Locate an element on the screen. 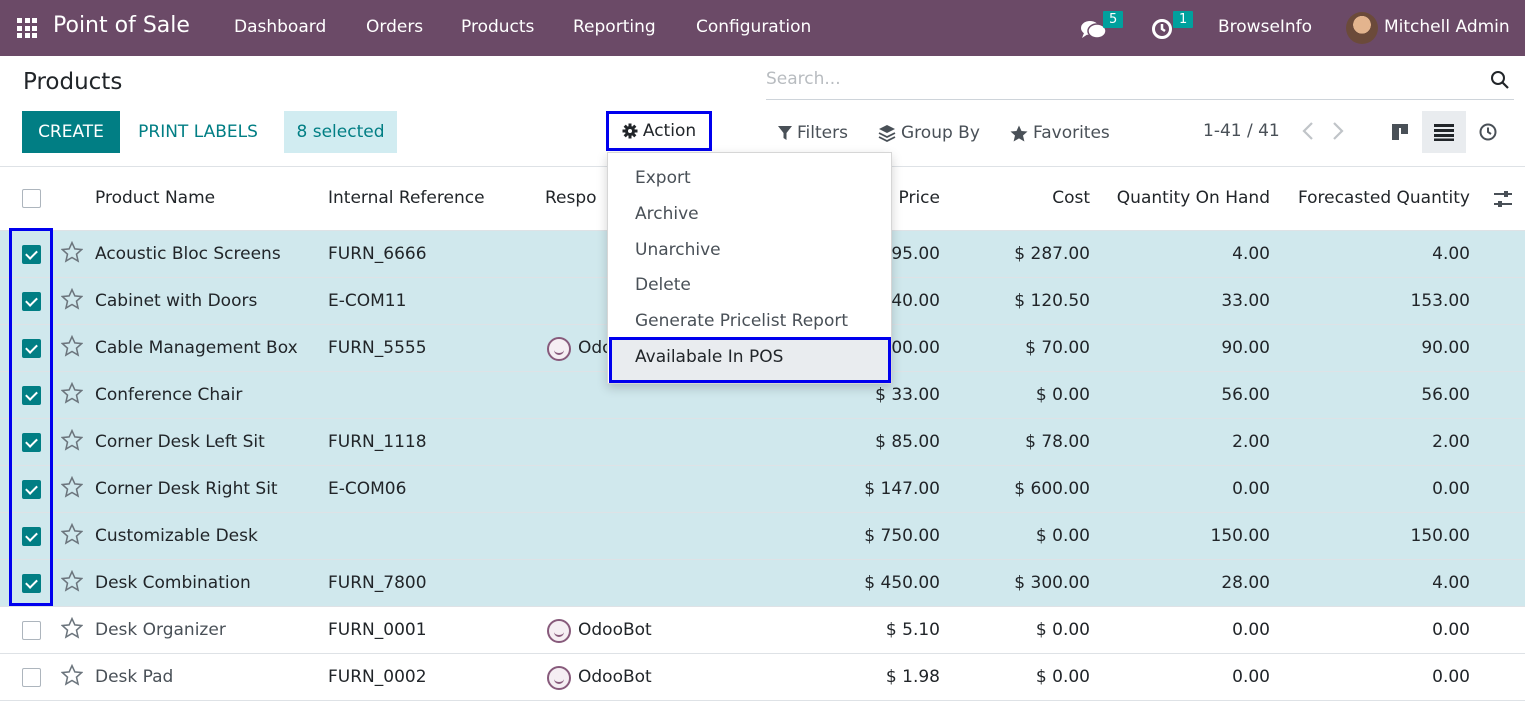 This screenshot has height=701, width=1525. forecasted-quantity-cell: 90.00 is located at coordinates (1445, 348).